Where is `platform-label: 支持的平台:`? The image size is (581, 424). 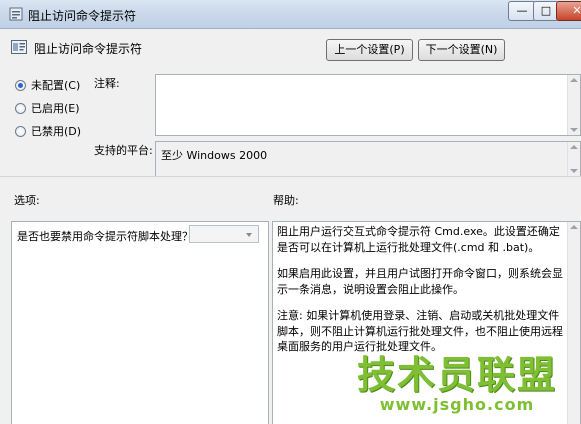 platform-label: 支持的平台: is located at coordinates (123, 150).